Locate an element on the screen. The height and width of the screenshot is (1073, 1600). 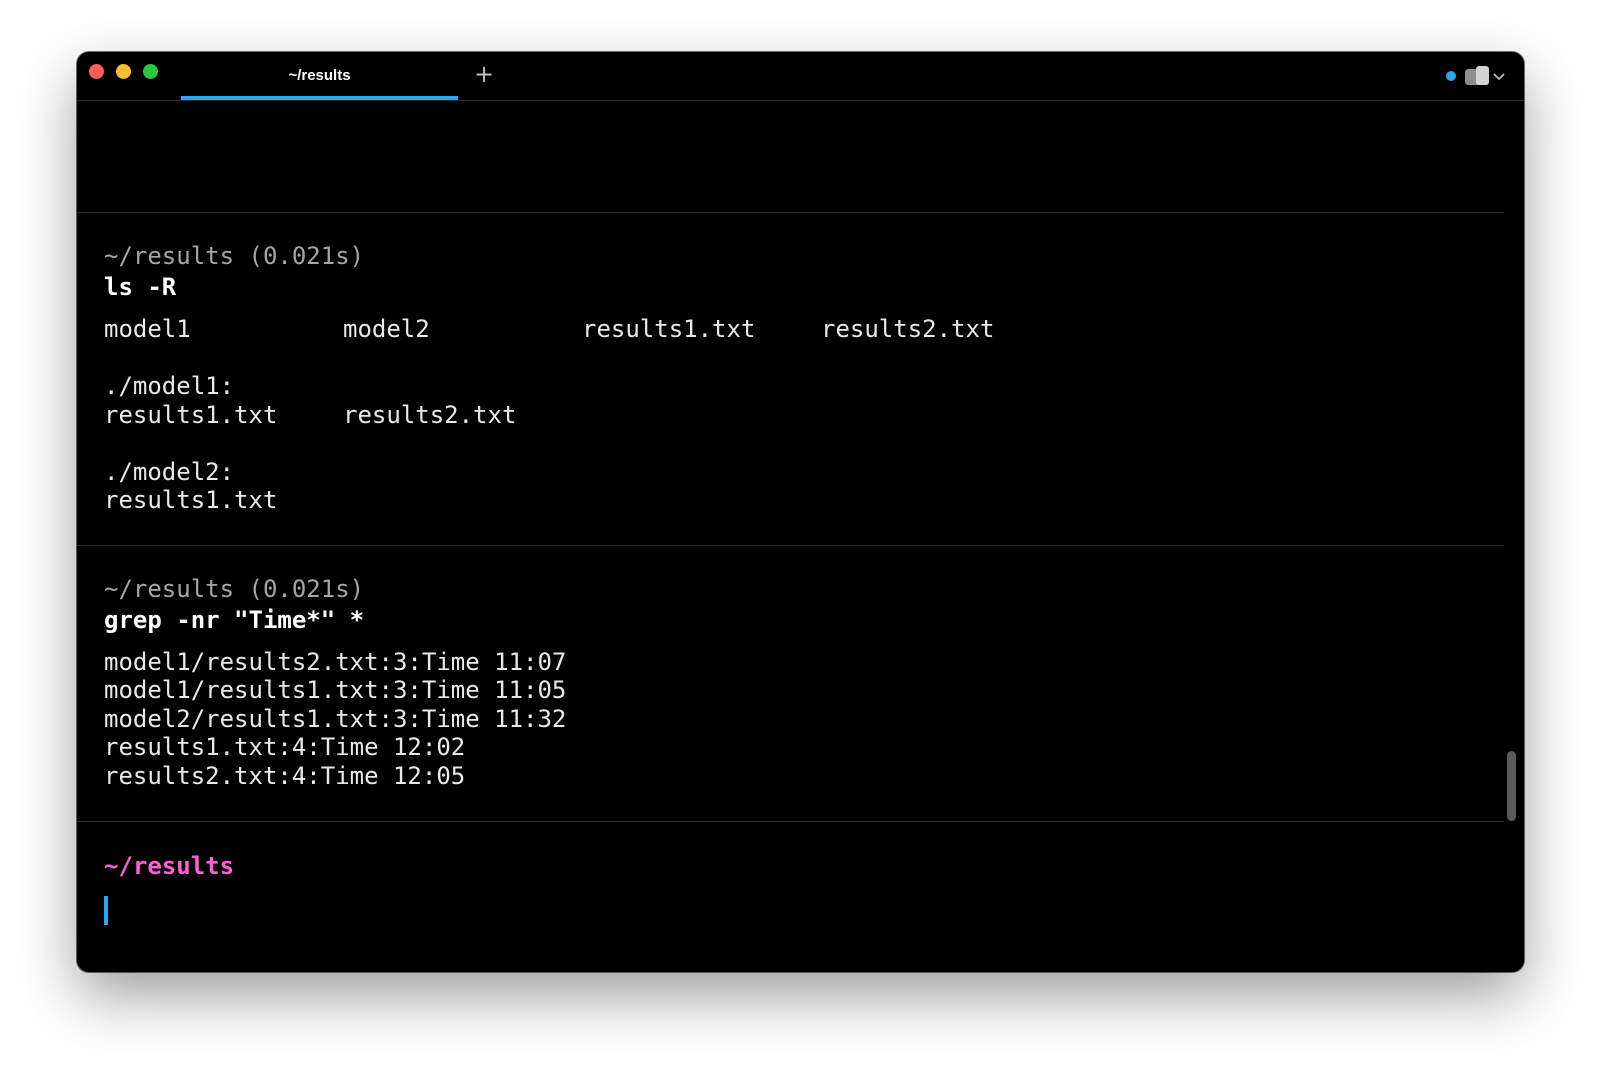
title-bar: ~/results + is located at coordinates (800, 76).